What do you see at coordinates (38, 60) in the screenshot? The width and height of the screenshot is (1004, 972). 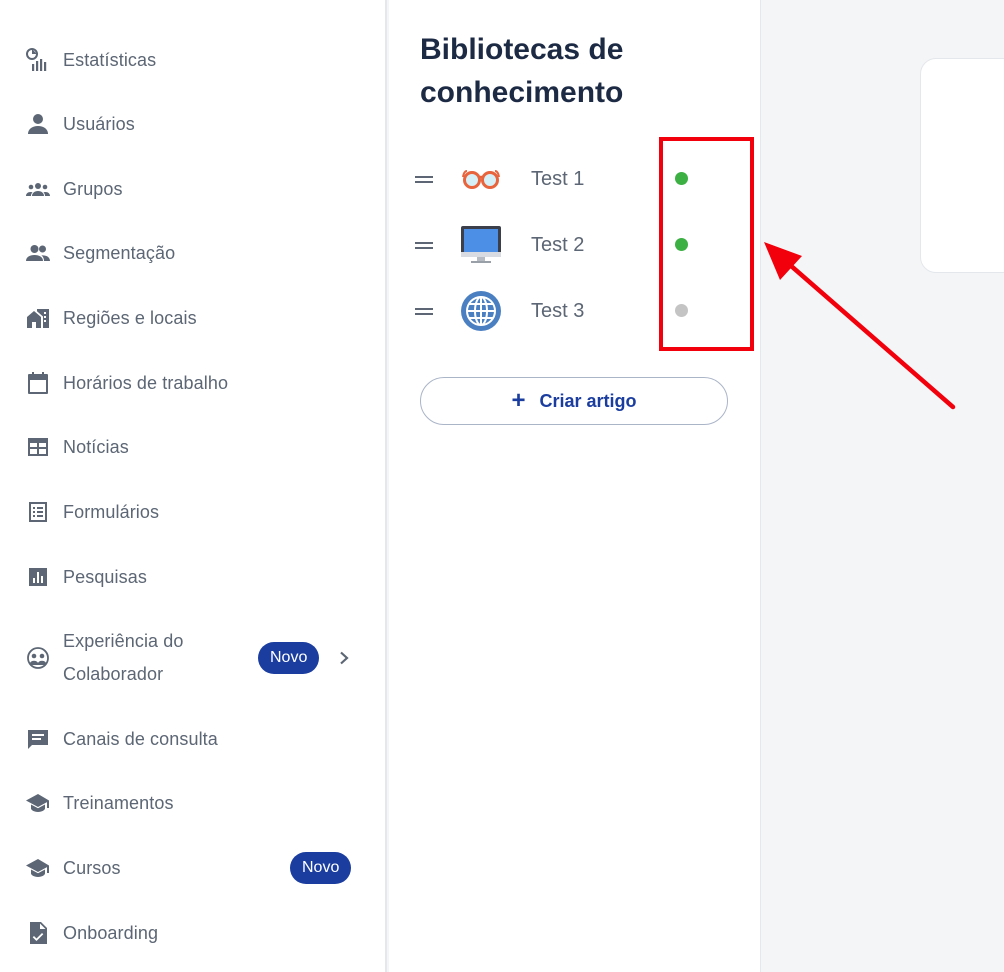 I see `statistics-icon` at bounding box center [38, 60].